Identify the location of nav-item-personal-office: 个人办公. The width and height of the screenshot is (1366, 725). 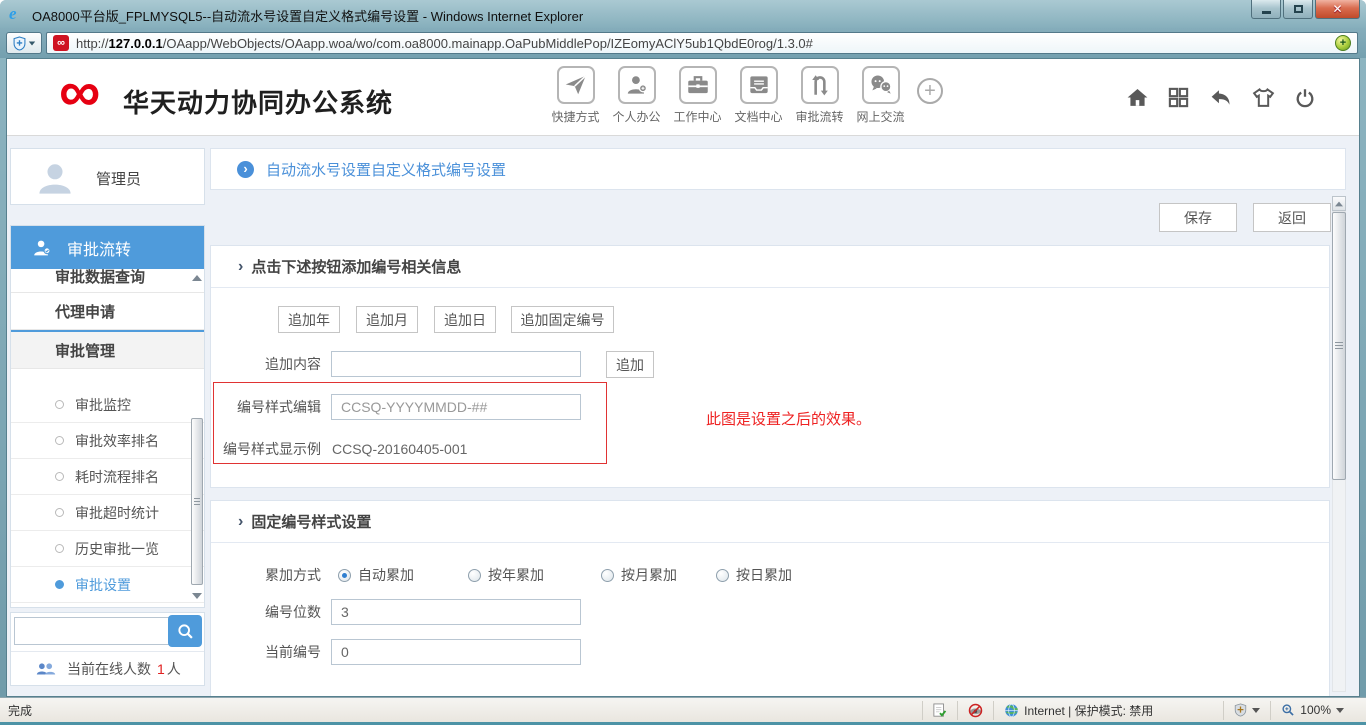
(636, 95).